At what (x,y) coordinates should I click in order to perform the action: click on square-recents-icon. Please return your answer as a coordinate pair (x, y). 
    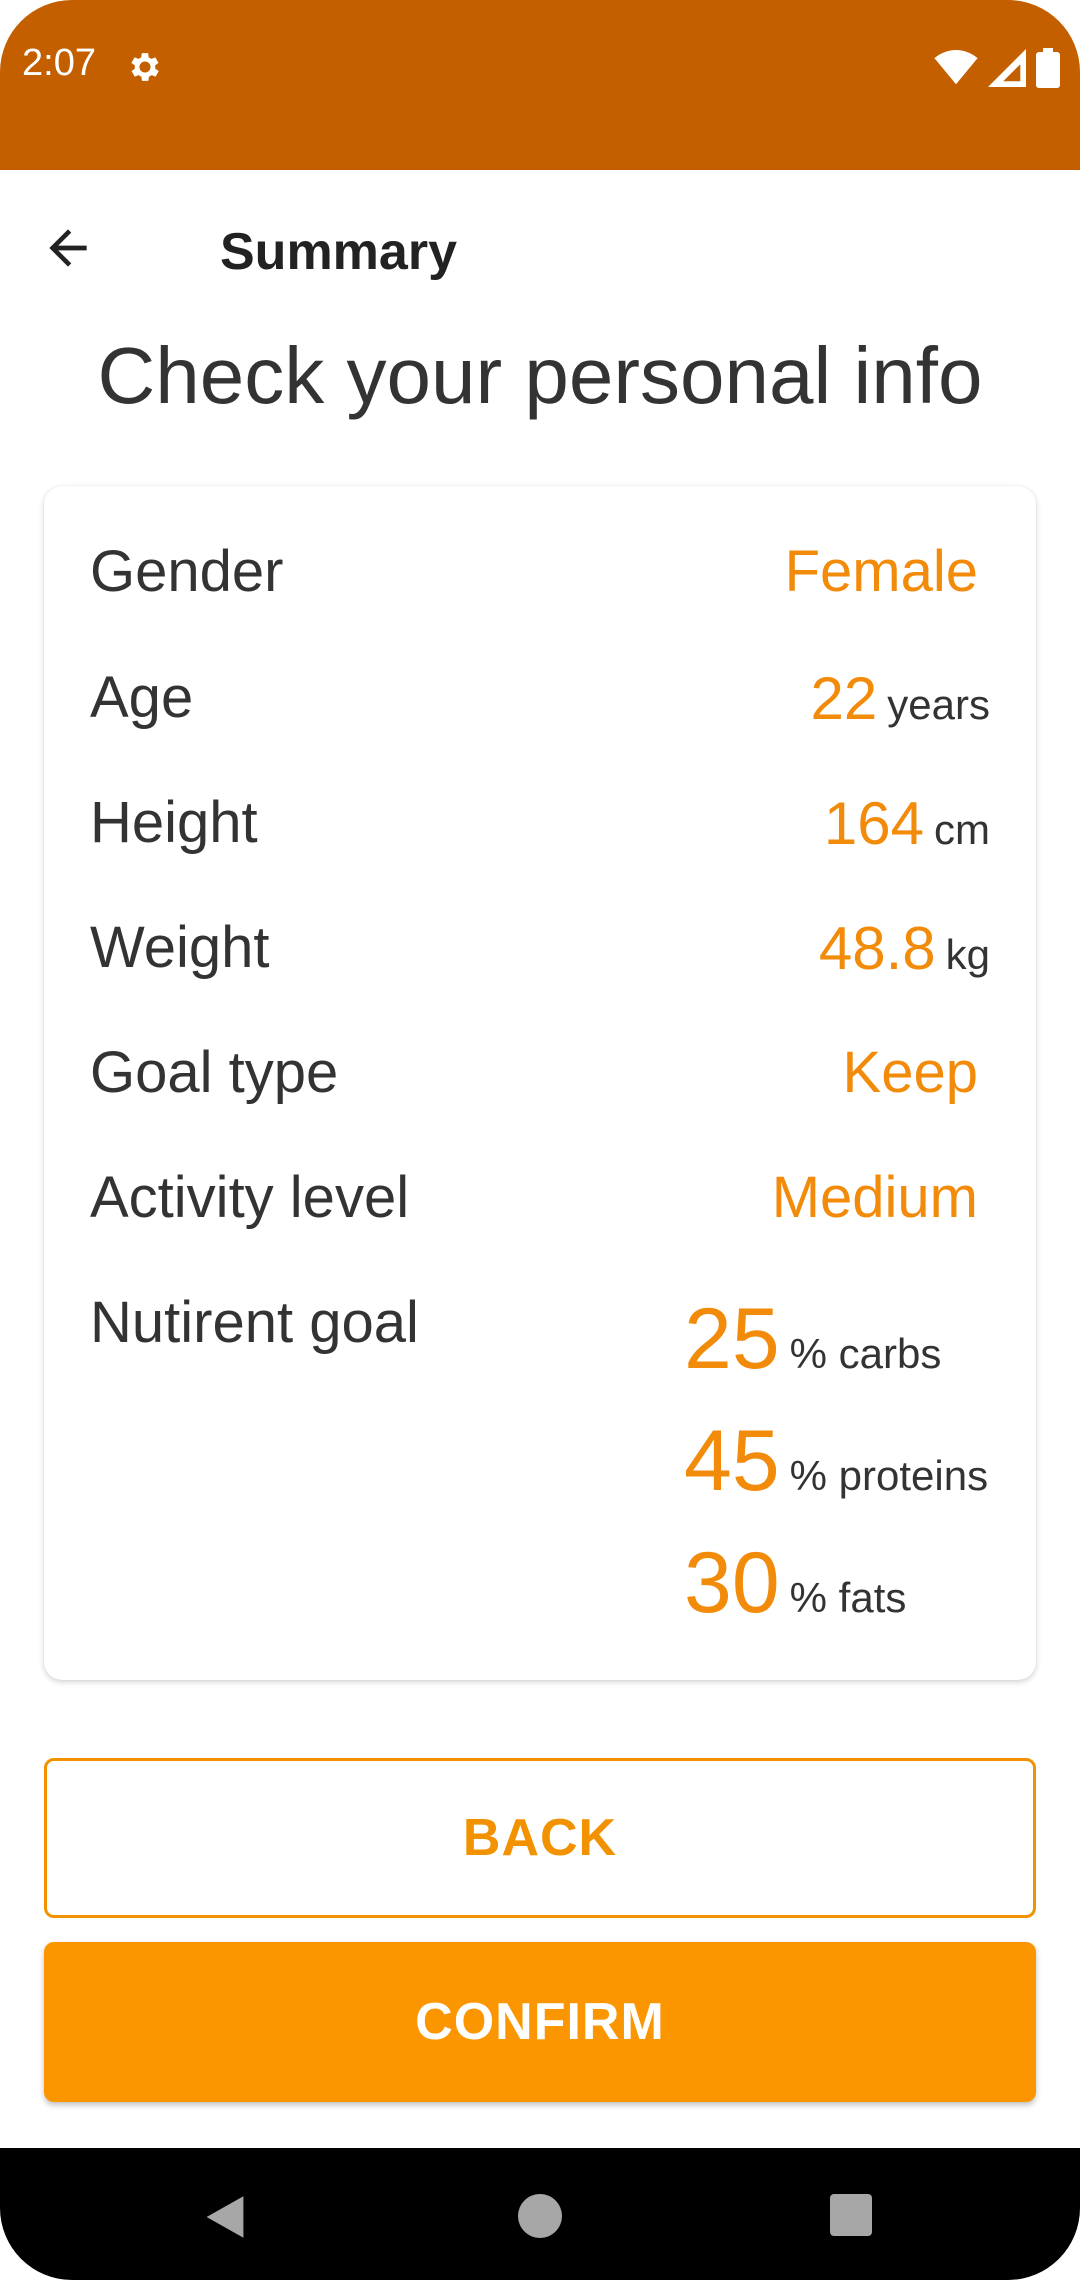
    Looking at the image, I should click on (851, 2215).